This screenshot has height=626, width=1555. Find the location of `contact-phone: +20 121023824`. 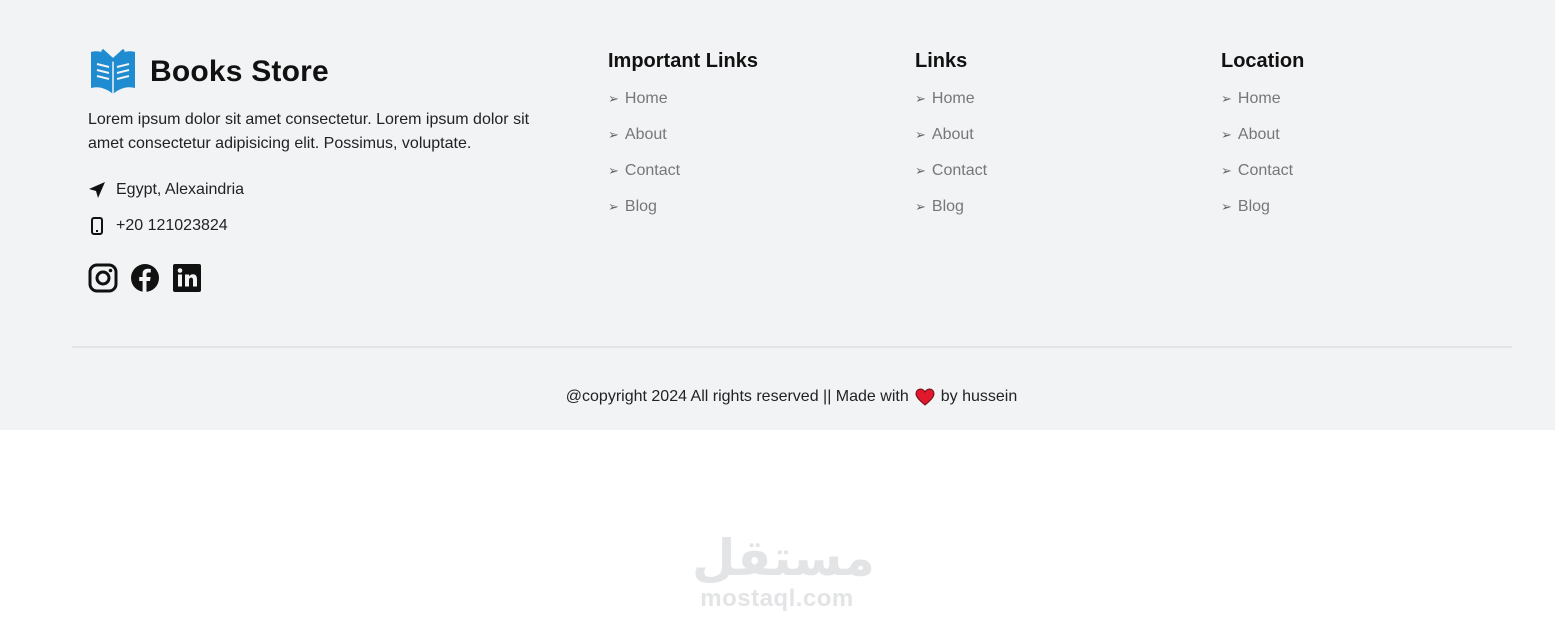

contact-phone: +20 121023824 is located at coordinates (158, 226).